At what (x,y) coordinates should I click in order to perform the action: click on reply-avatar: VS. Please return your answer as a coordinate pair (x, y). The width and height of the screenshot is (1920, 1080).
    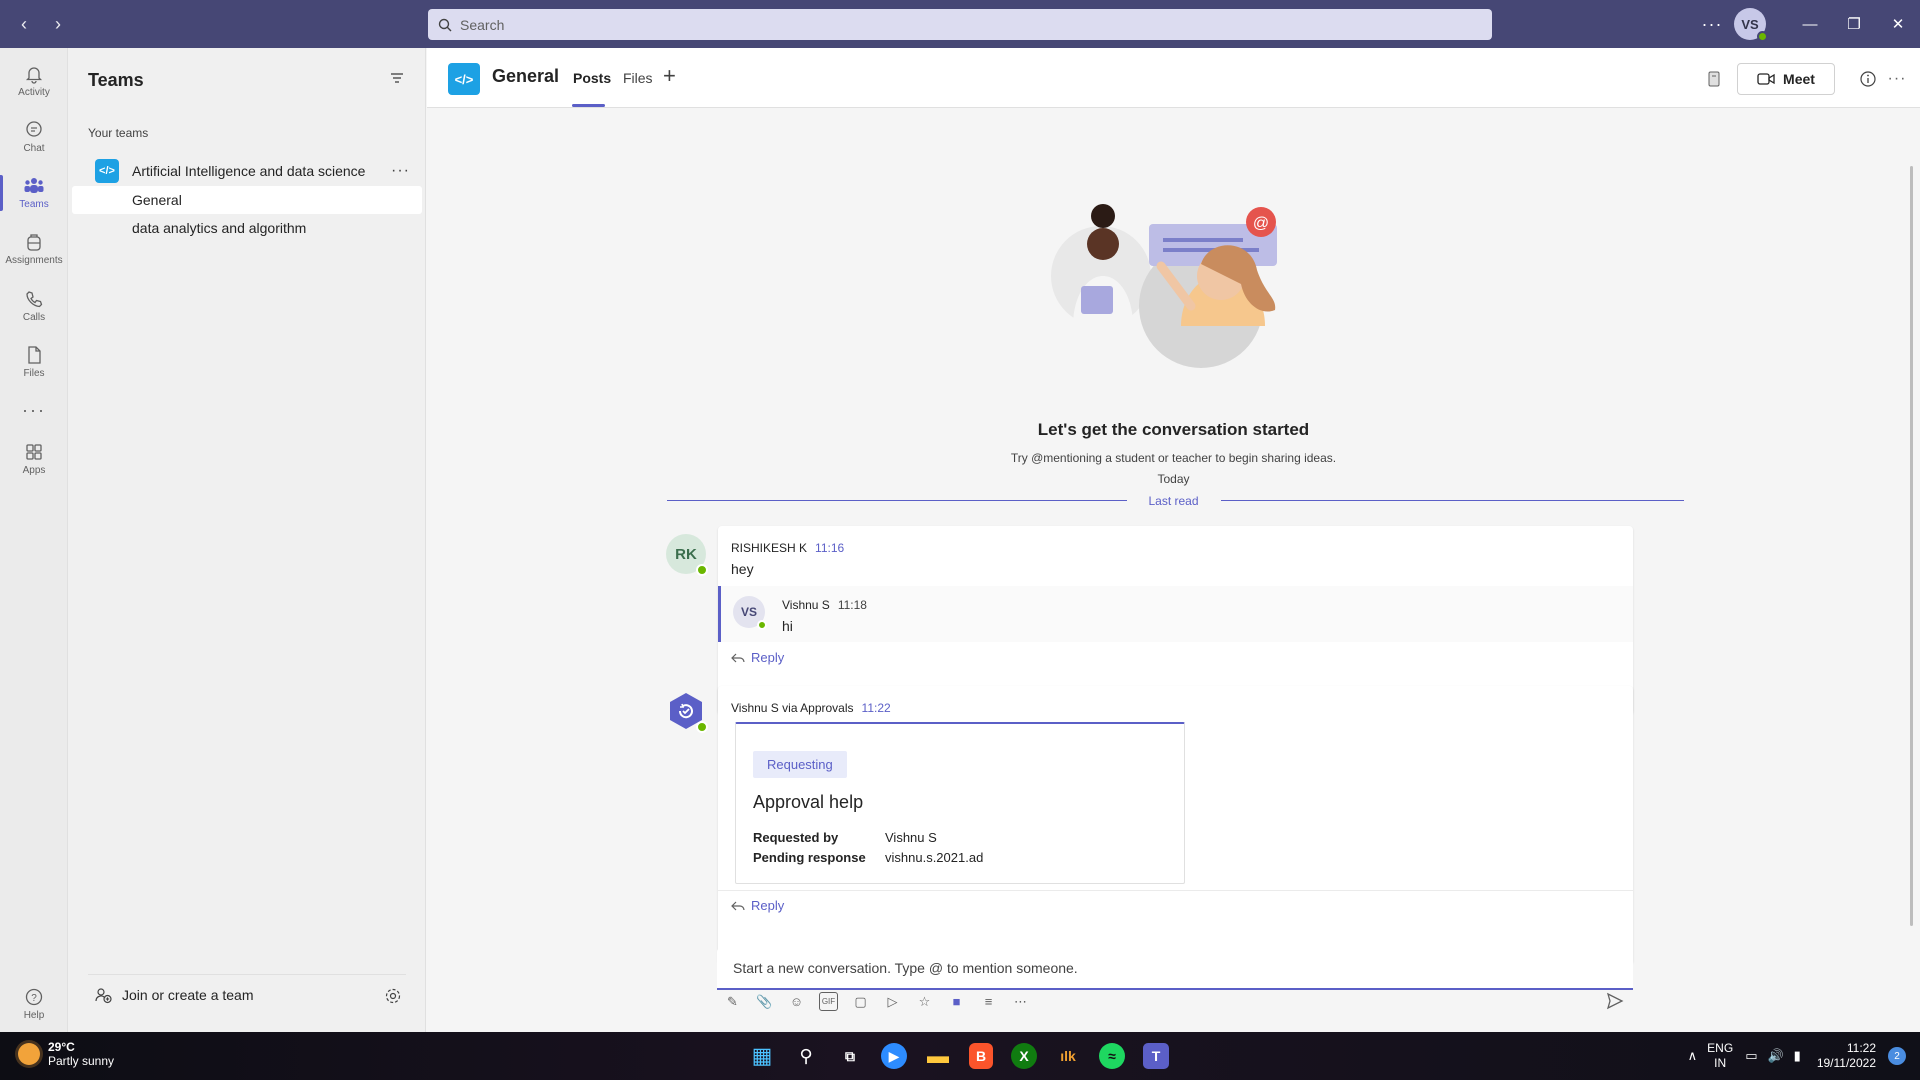
    Looking at the image, I should click on (750, 613).